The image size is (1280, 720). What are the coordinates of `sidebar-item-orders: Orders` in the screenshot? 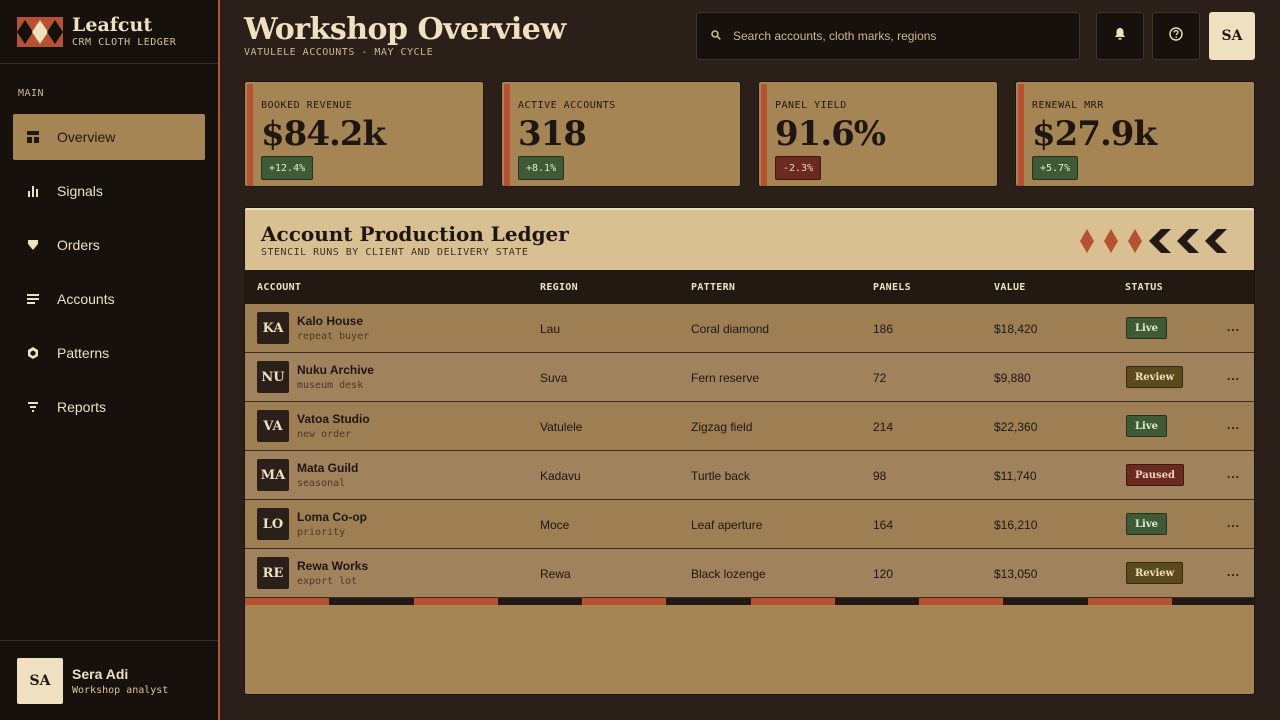 It's located at (109, 245).